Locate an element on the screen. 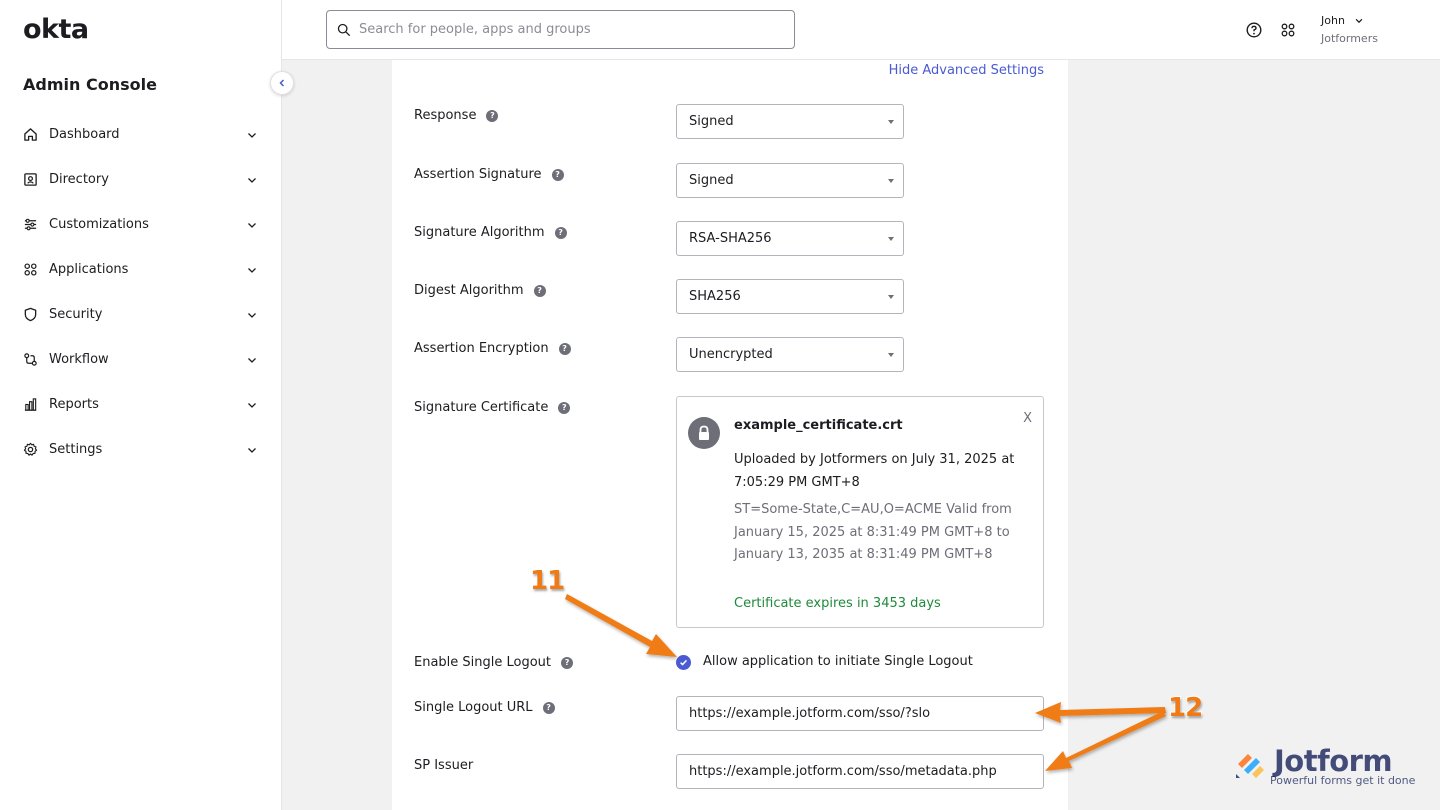 The height and width of the screenshot is (810, 1440). directory-icon is located at coordinates (30, 180).